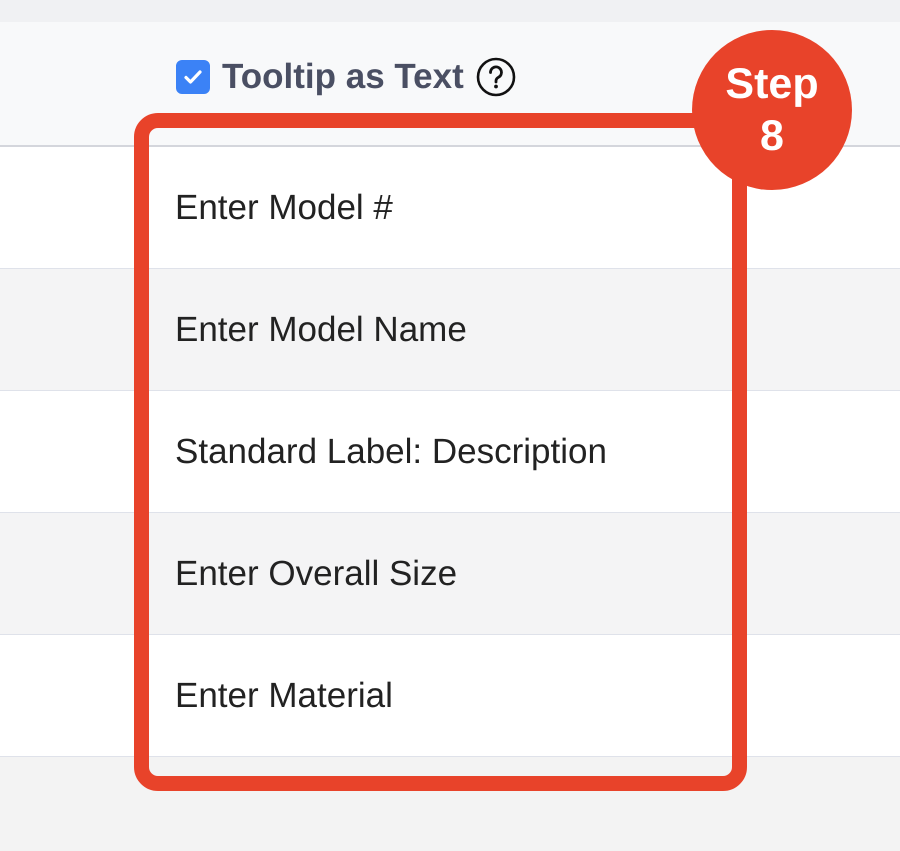 Image resolution: width=900 pixels, height=851 pixels. What do you see at coordinates (284, 208) in the screenshot?
I see `table-cell: Enter Model #` at bounding box center [284, 208].